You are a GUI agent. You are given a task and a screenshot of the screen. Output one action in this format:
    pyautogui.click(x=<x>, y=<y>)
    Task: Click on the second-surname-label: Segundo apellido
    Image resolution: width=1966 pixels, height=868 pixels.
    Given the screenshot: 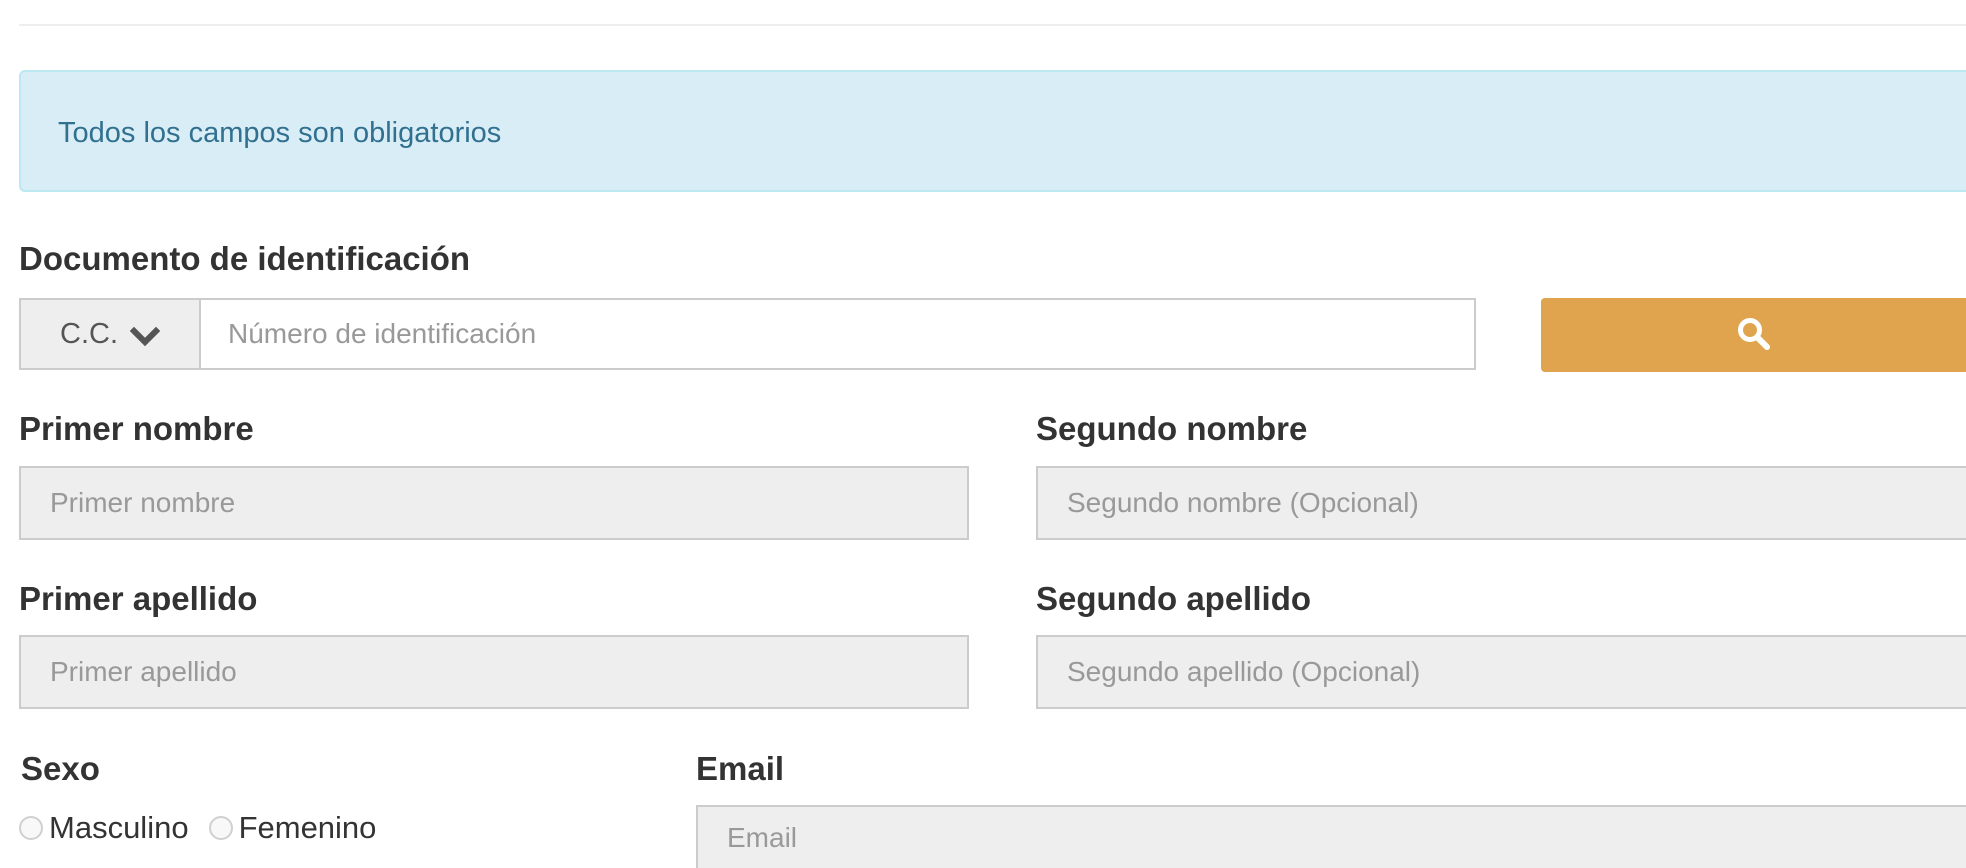 What is the action you would take?
    pyautogui.click(x=1174, y=598)
    